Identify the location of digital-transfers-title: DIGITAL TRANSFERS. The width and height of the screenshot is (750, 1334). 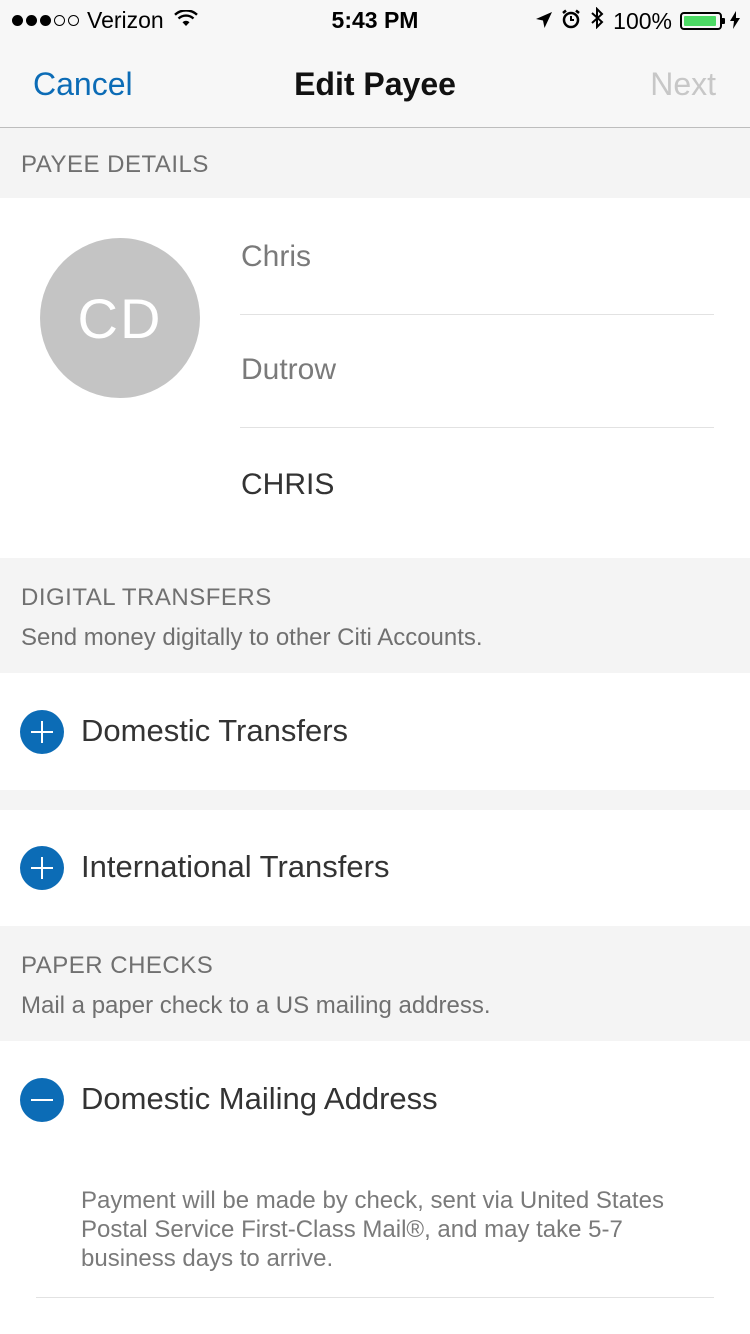
(146, 597).